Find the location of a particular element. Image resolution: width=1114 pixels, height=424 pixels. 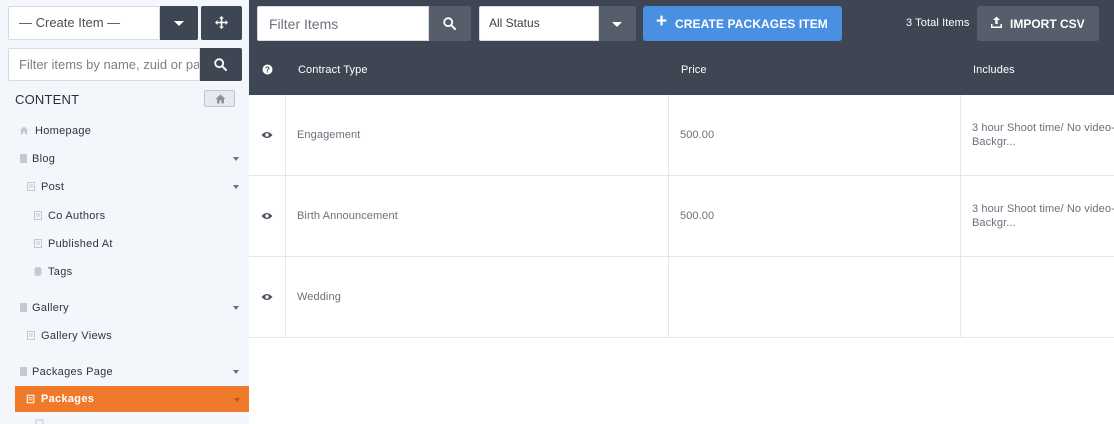

sidebar-item-label: Packages is located at coordinates (68, 399).